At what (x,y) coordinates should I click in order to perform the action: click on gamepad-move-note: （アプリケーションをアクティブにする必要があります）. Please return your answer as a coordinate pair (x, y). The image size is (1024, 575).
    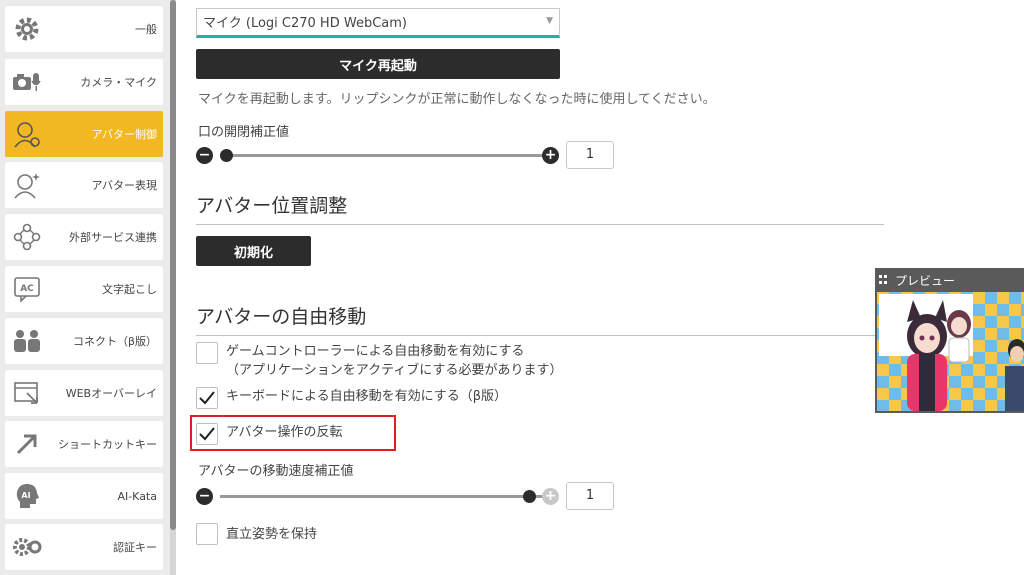
    Looking at the image, I should click on (394, 370).